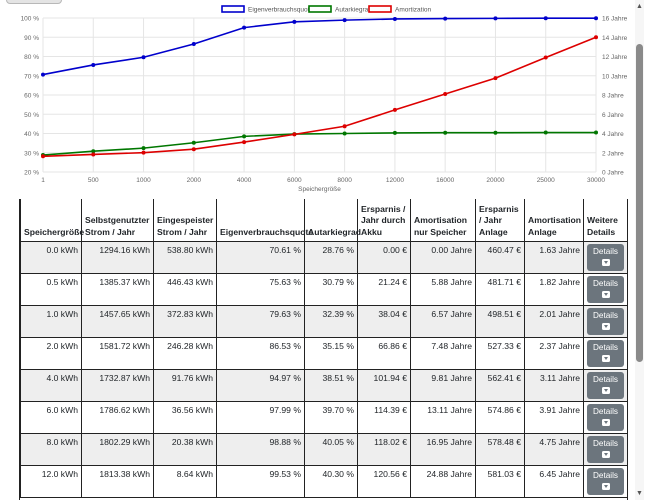  I want to click on table-cell: 70.61 %, so click(260, 257).